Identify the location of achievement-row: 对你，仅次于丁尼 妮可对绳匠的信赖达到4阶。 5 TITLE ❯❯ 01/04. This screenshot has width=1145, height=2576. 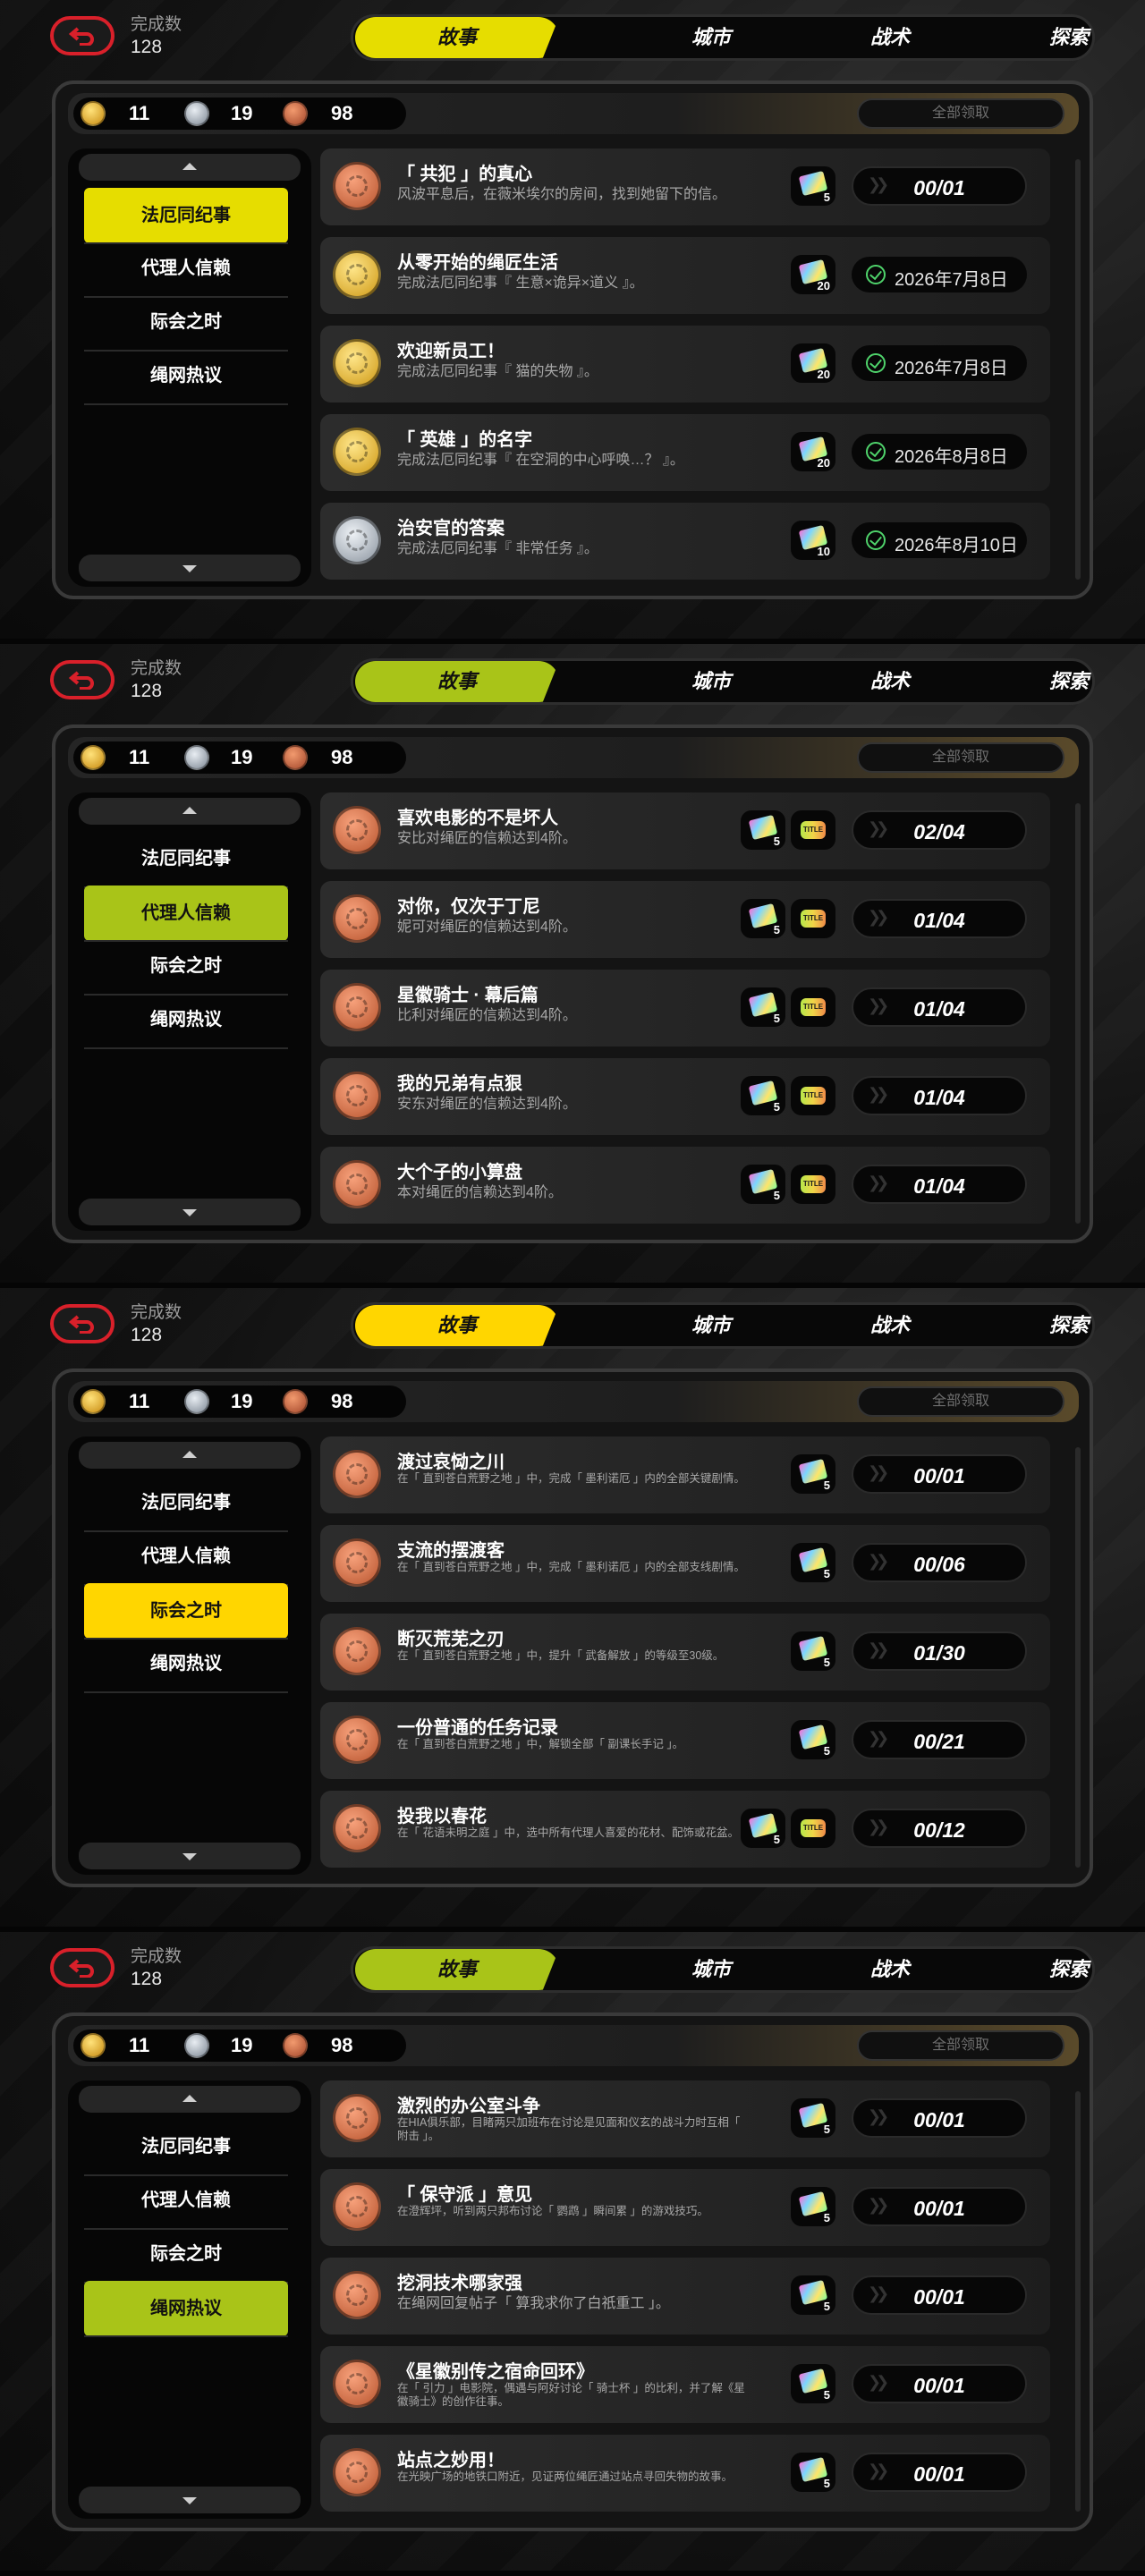
(685, 919).